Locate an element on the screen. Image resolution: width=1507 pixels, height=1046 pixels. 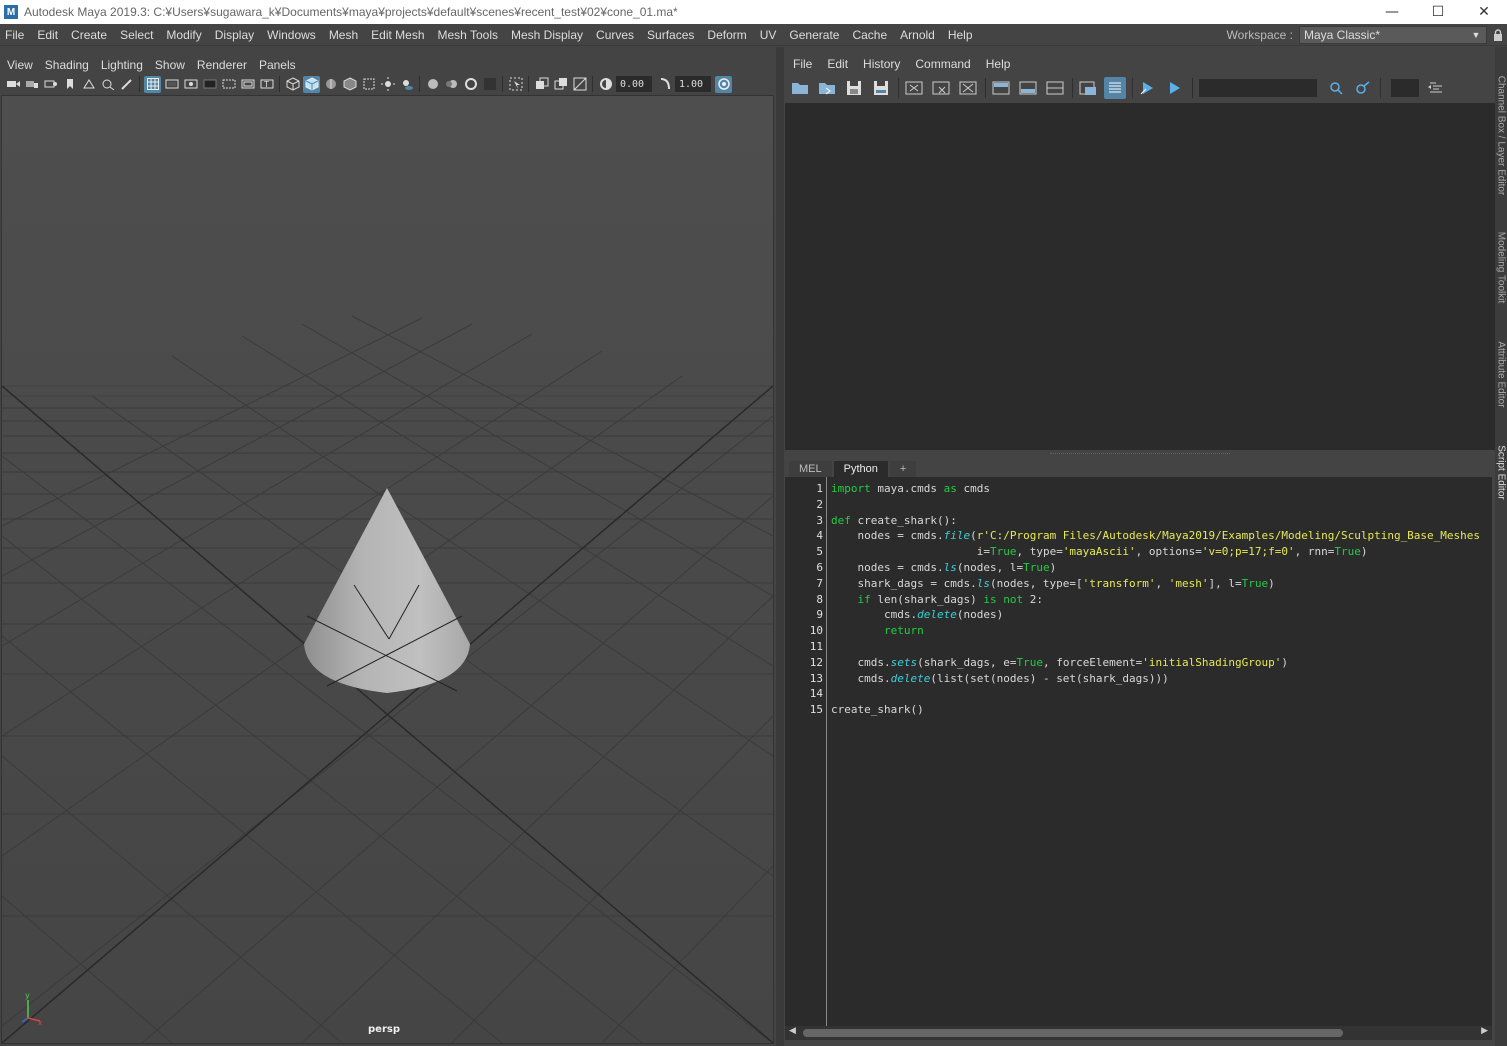
menu-file: File is located at coordinates (16, 35).